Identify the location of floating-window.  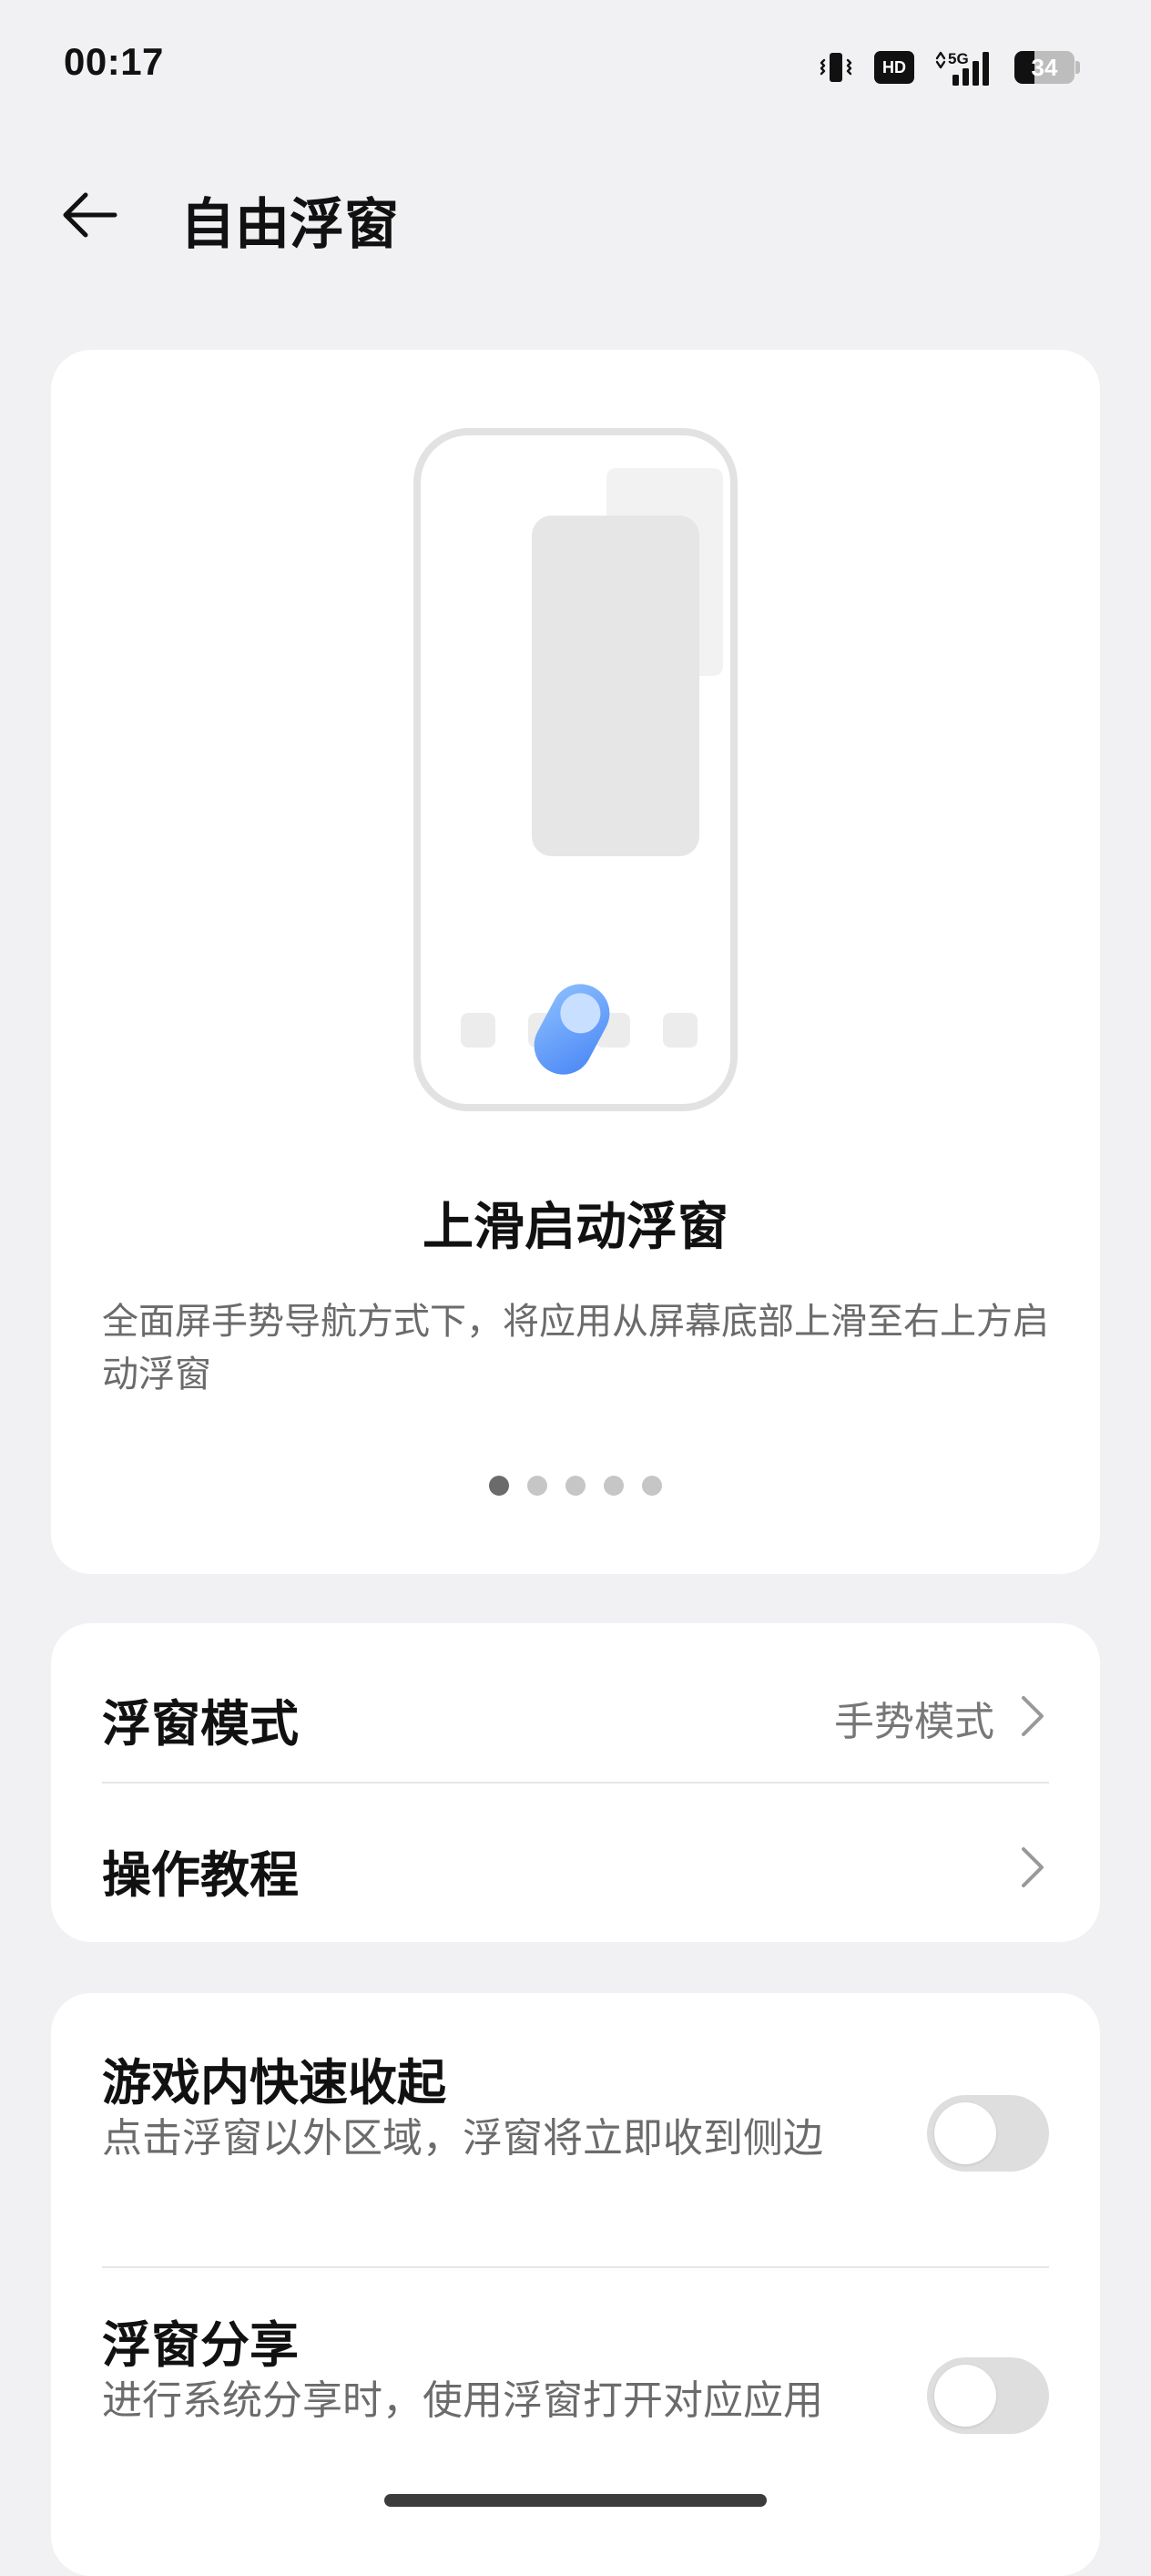
(615, 686).